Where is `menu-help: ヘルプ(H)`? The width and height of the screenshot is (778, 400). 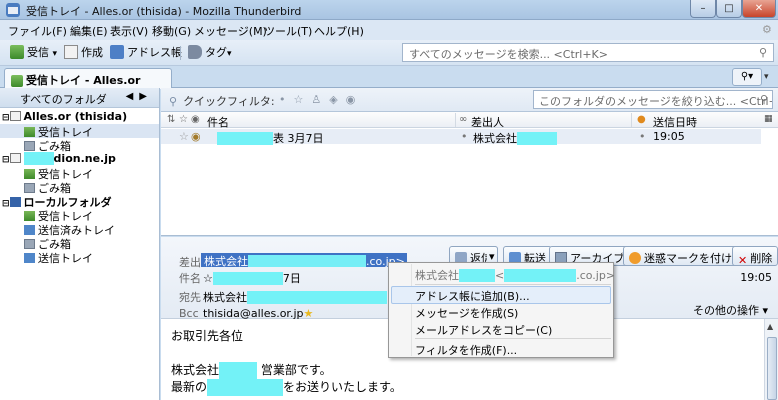 menu-help: ヘルプ(H) is located at coordinates (339, 31).